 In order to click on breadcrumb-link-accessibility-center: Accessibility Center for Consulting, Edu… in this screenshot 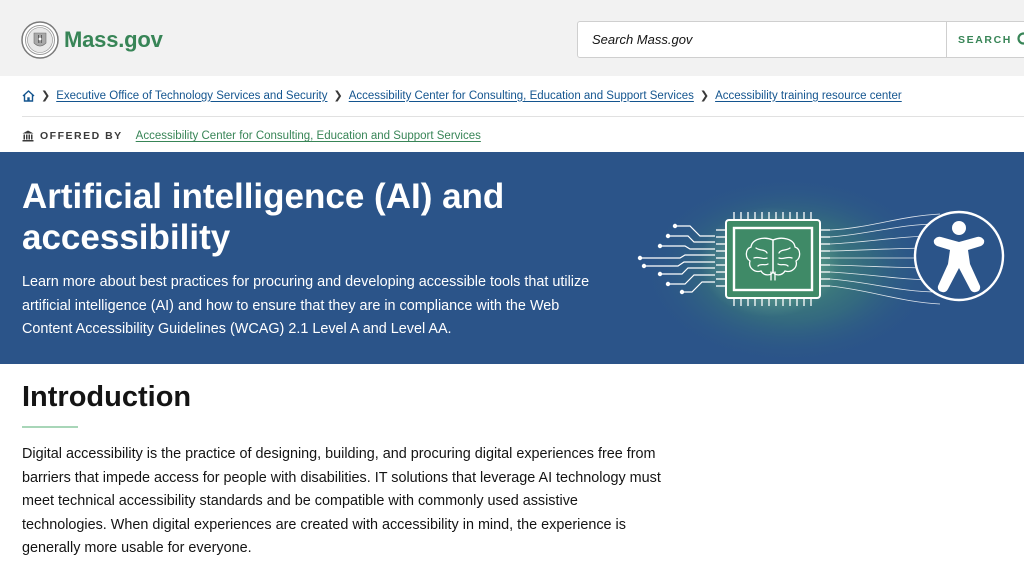, I will do `click(521, 96)`.